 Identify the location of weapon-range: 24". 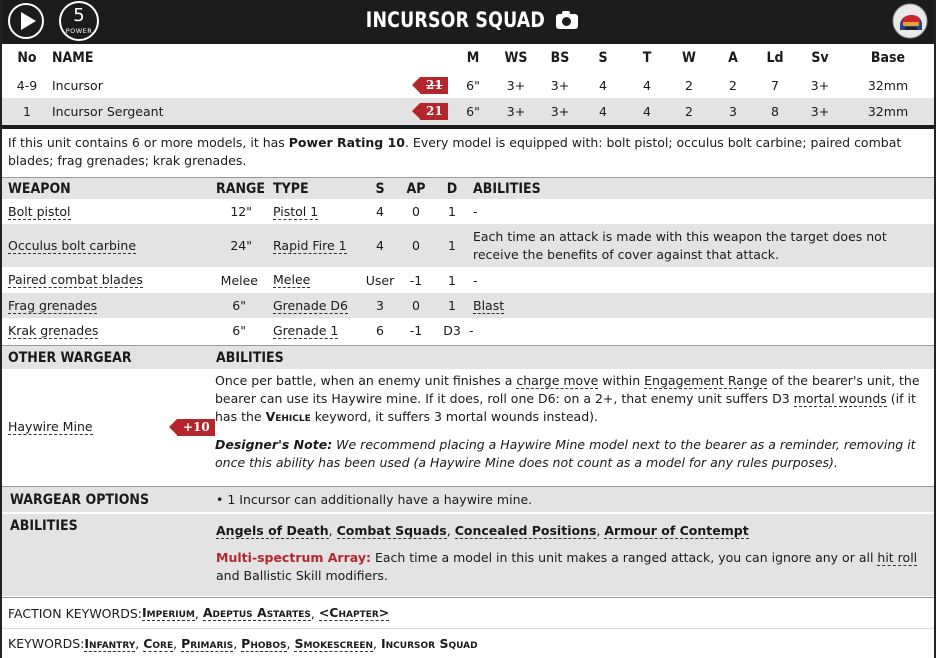
(241, 245).